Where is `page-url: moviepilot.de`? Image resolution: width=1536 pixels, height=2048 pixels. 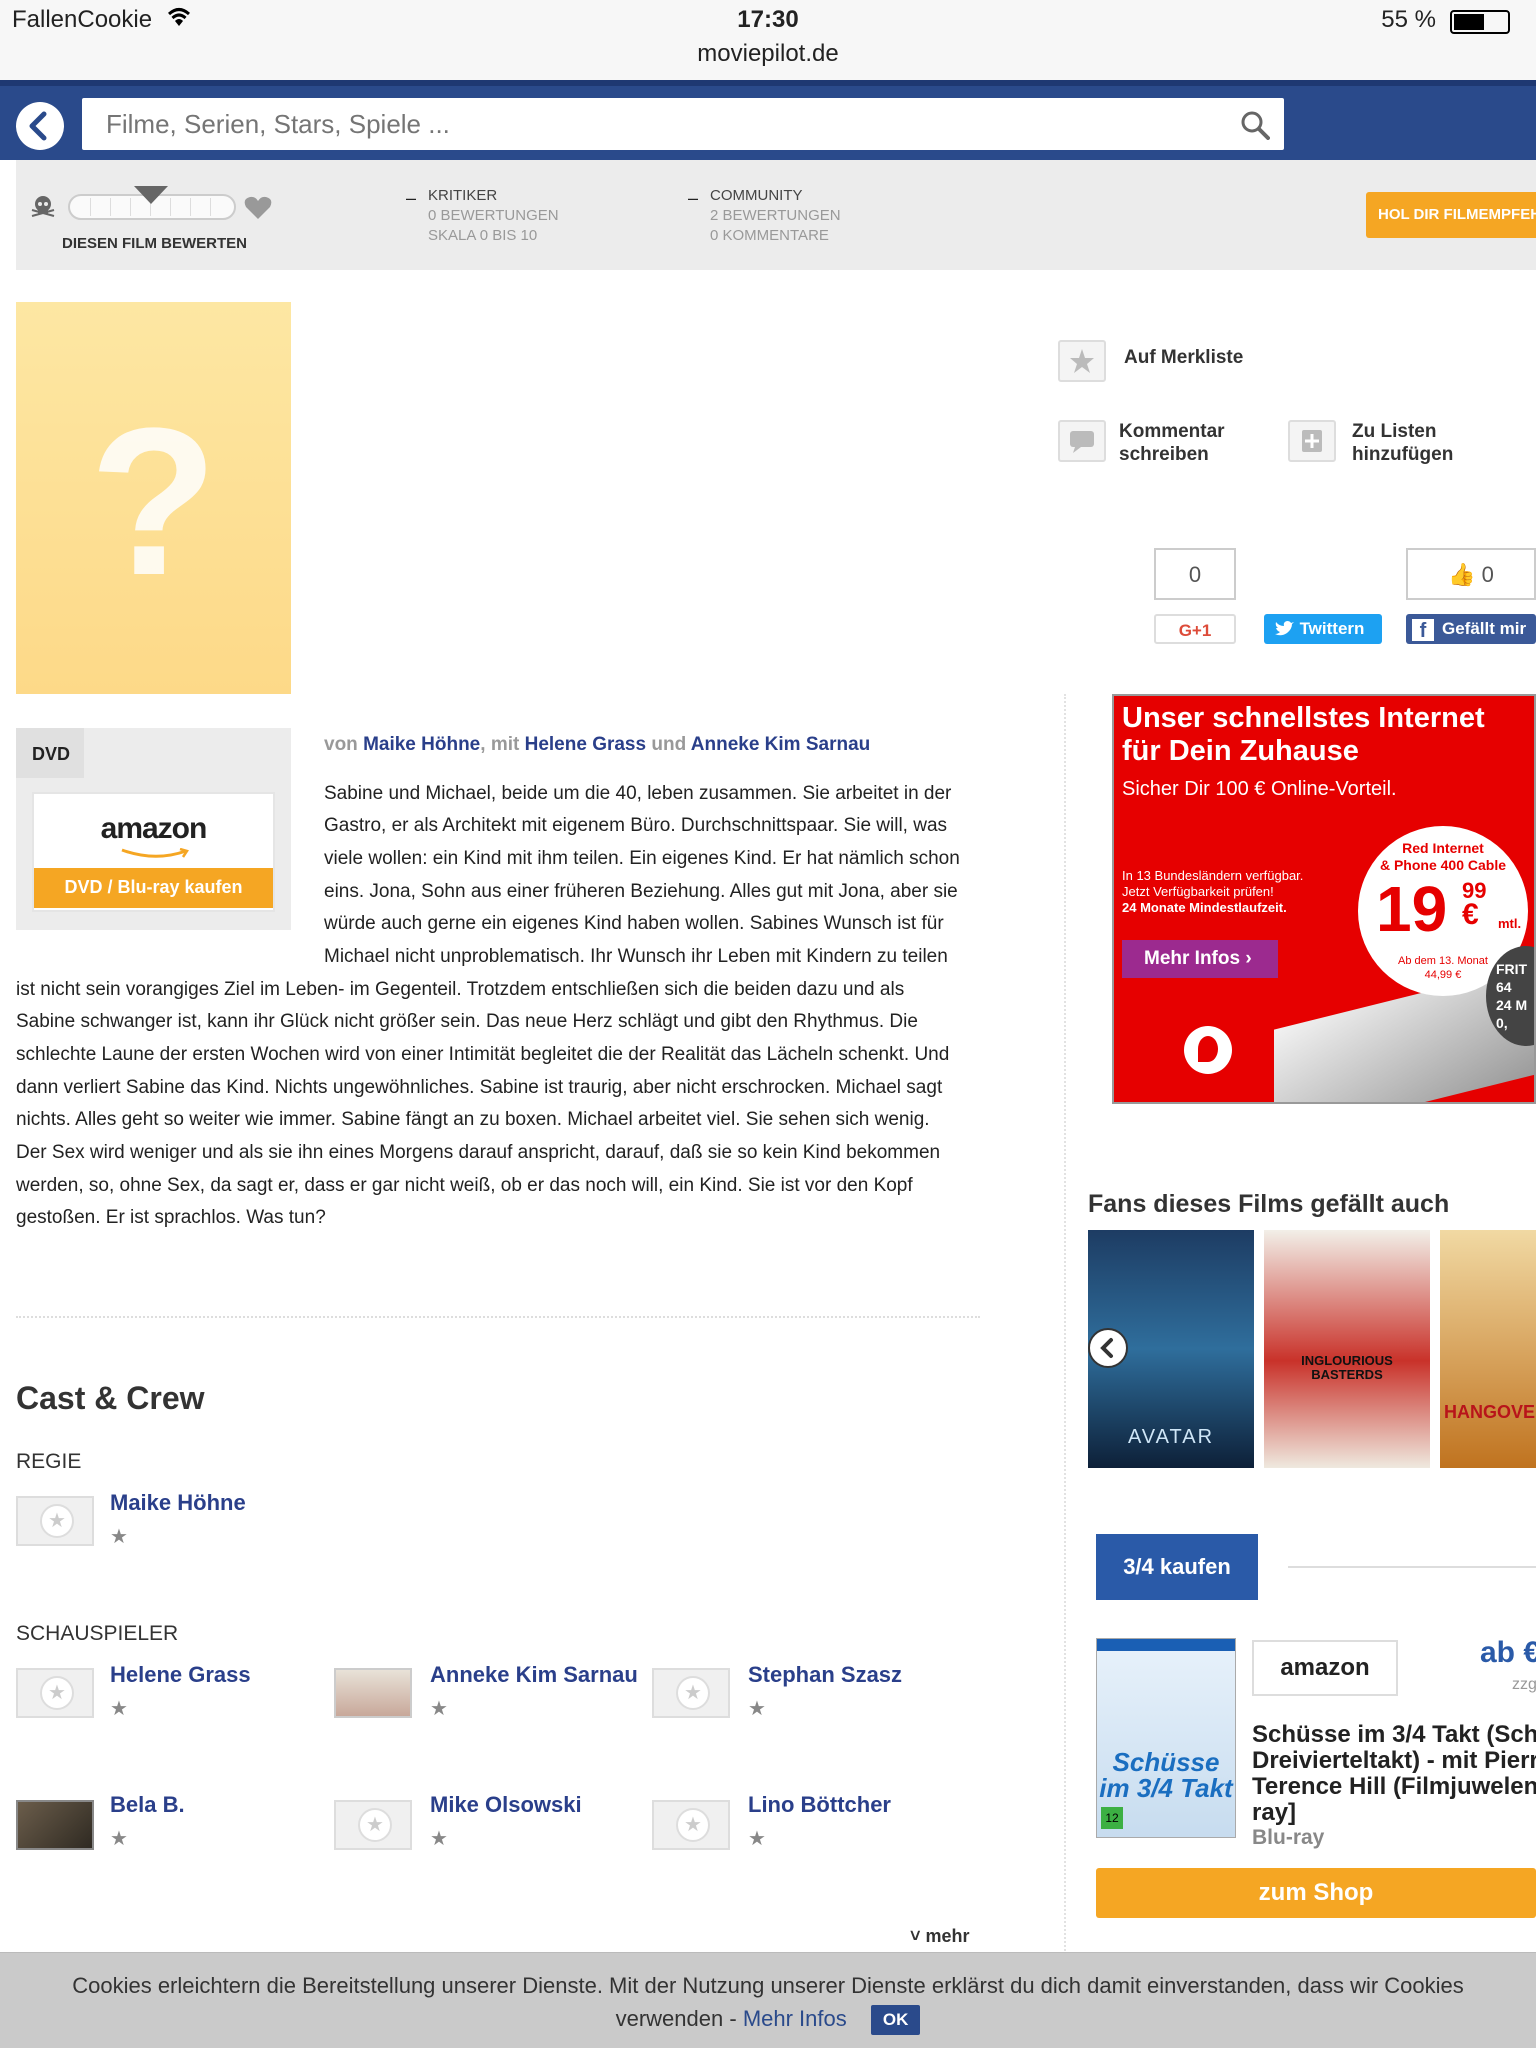
page-url: moviepilot.de is located at coordinates (768, 54).